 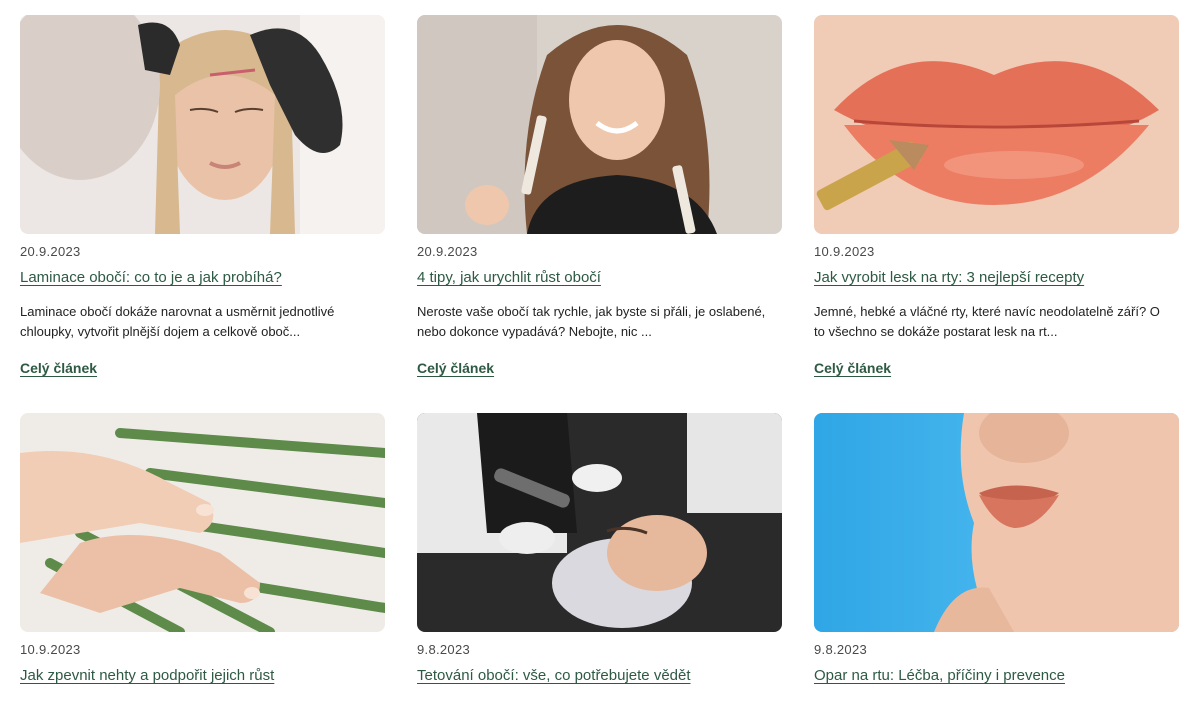 I want to click on article-thumbnail-serum, so click(x=599, y=124).